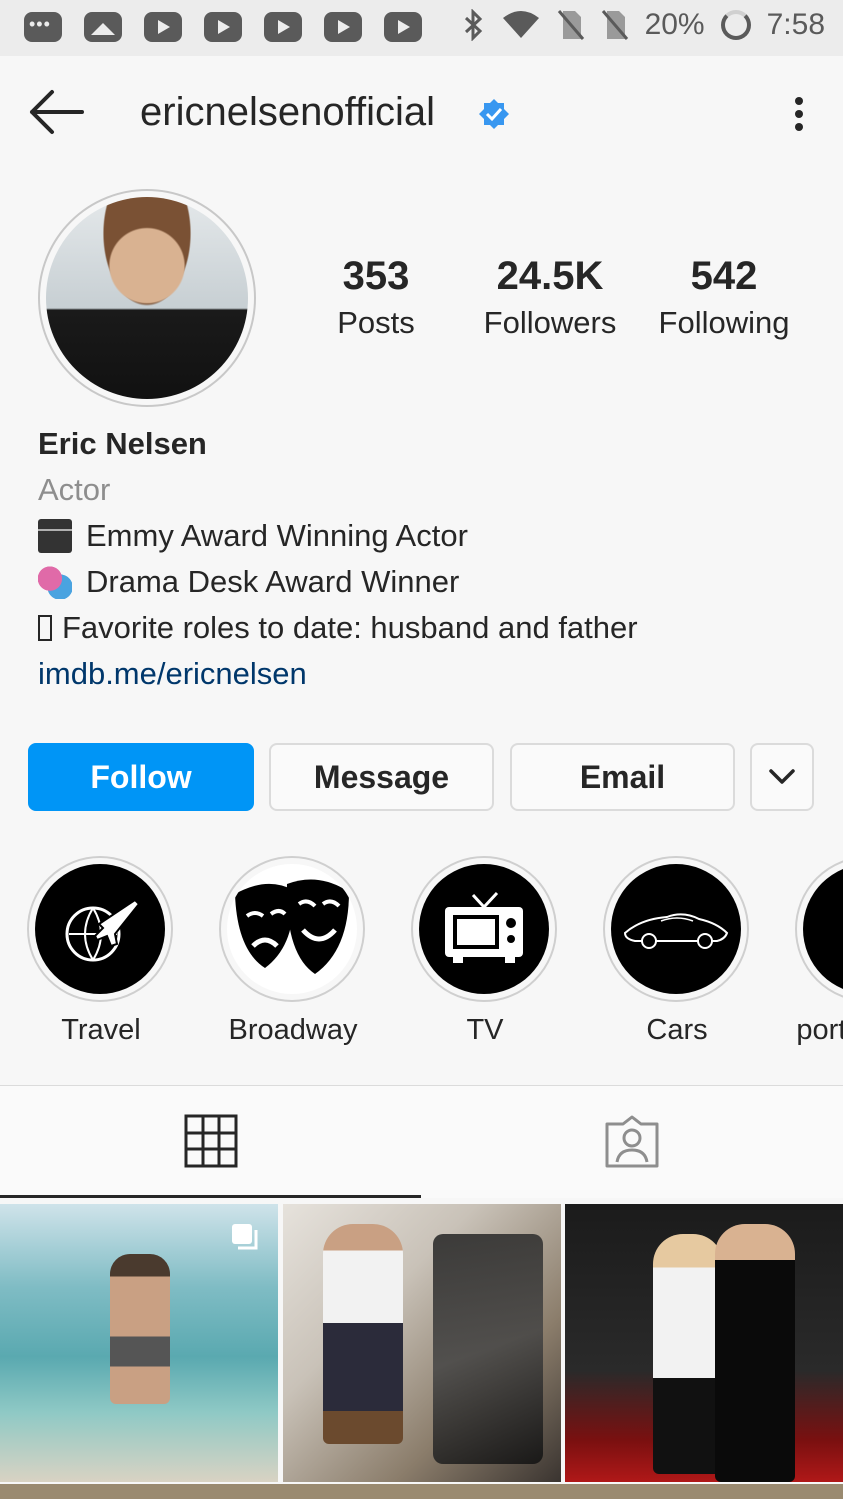 Image resolution: width=843 pixels, height=1499 pixels. I want to click on bluetooth-icon, so click(473, 25).